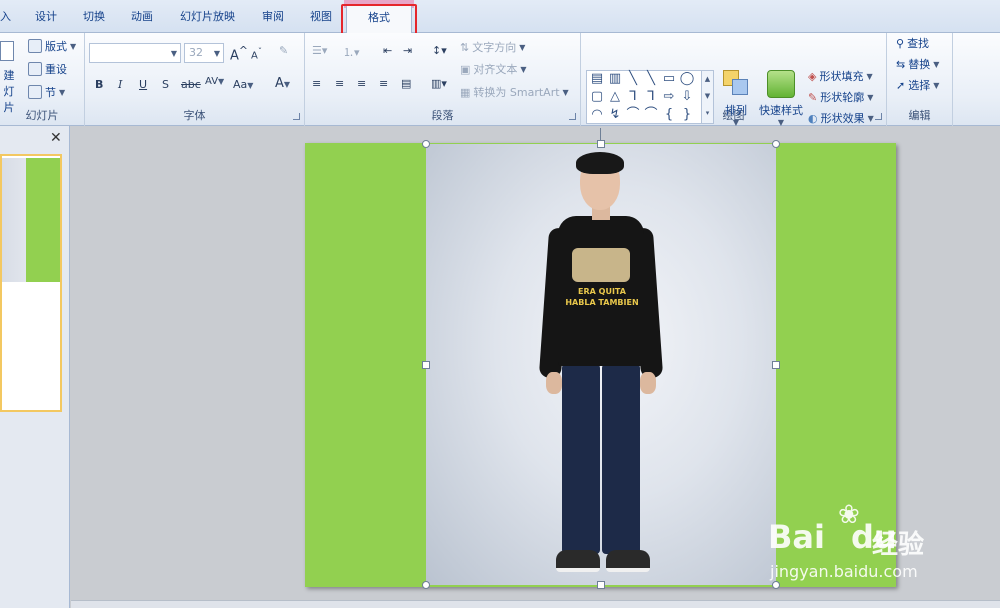 This screenshot has height=608, width=1000. Describe the element at coordinates (669, 79) in the screenshot. I see `rectangle-shape-icon: ▭` at that location.